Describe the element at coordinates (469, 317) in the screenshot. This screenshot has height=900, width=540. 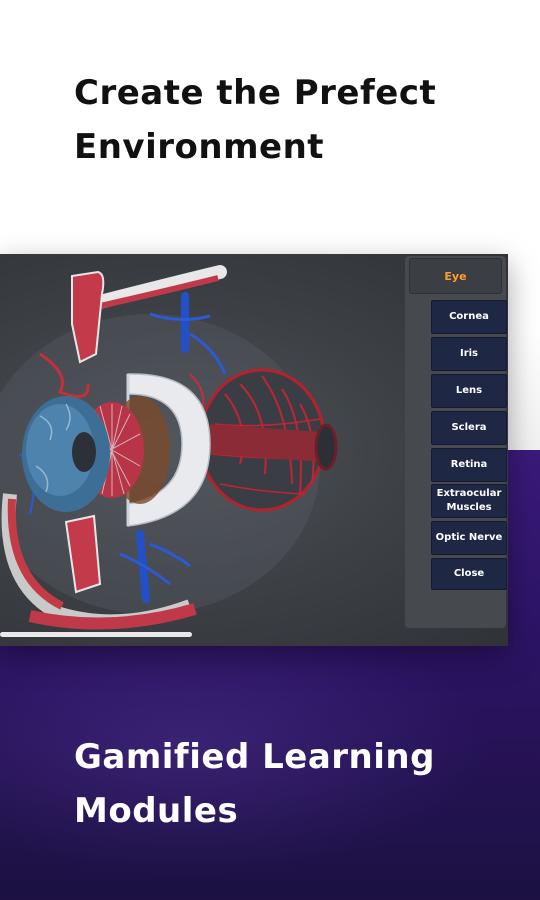
I see `cornea-button: Cornea` at that location.